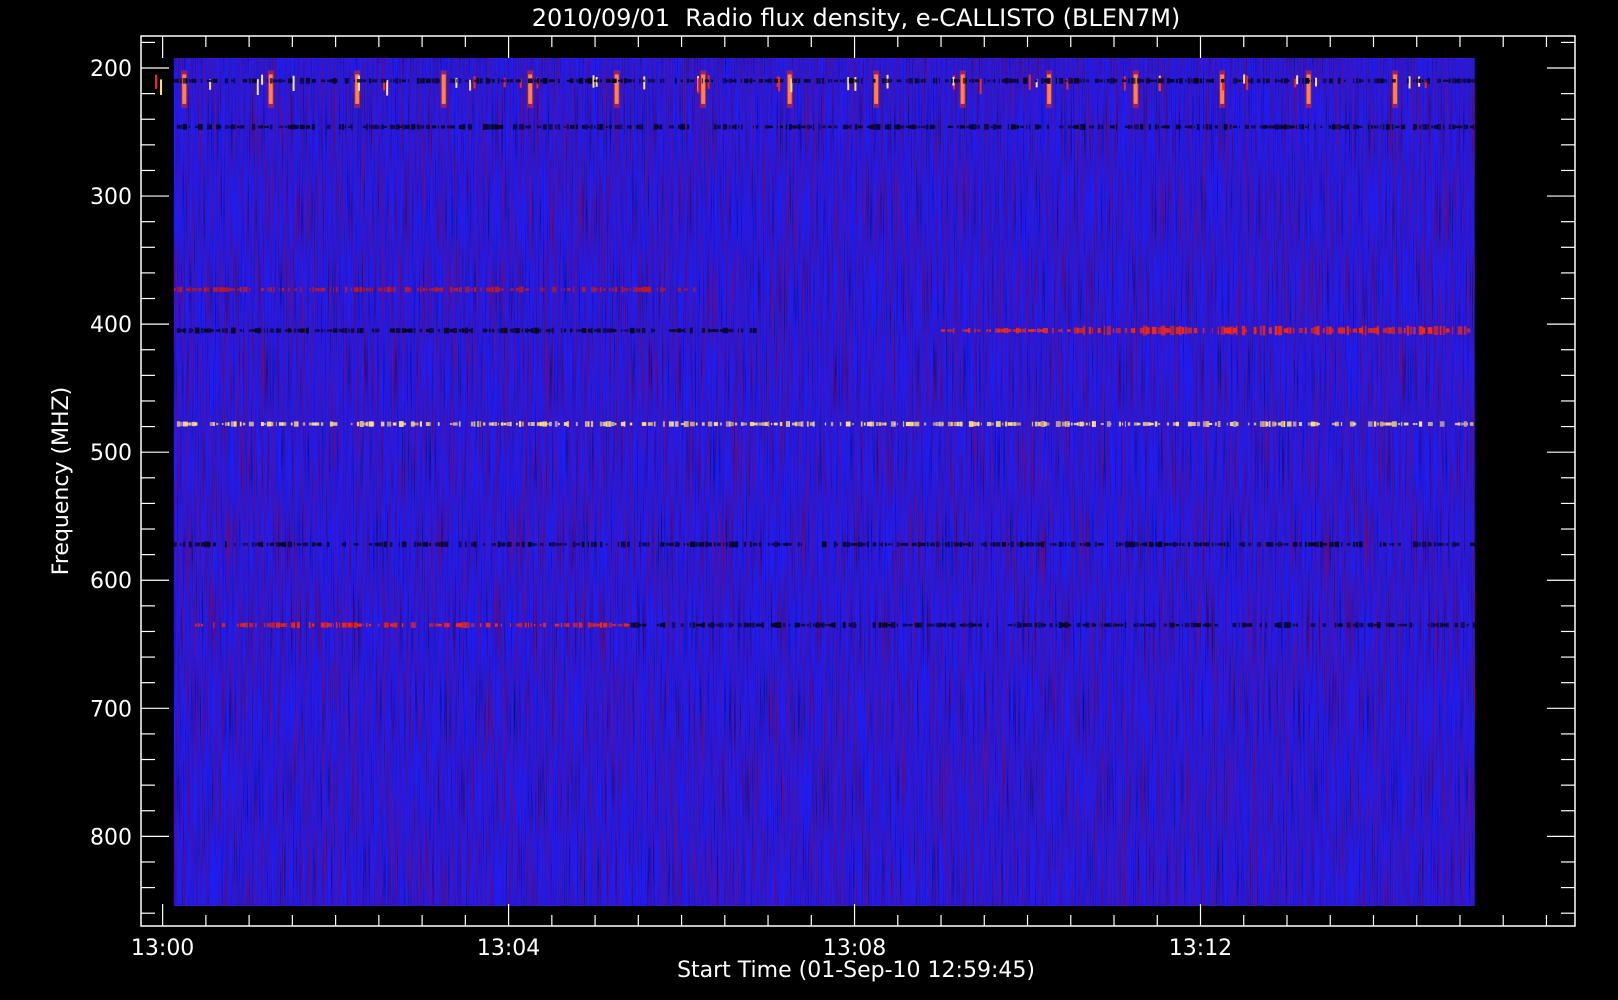  Describe the element at coordinates (111, 581) in the screenshot. I see `y-tick-label: 600` at that location.